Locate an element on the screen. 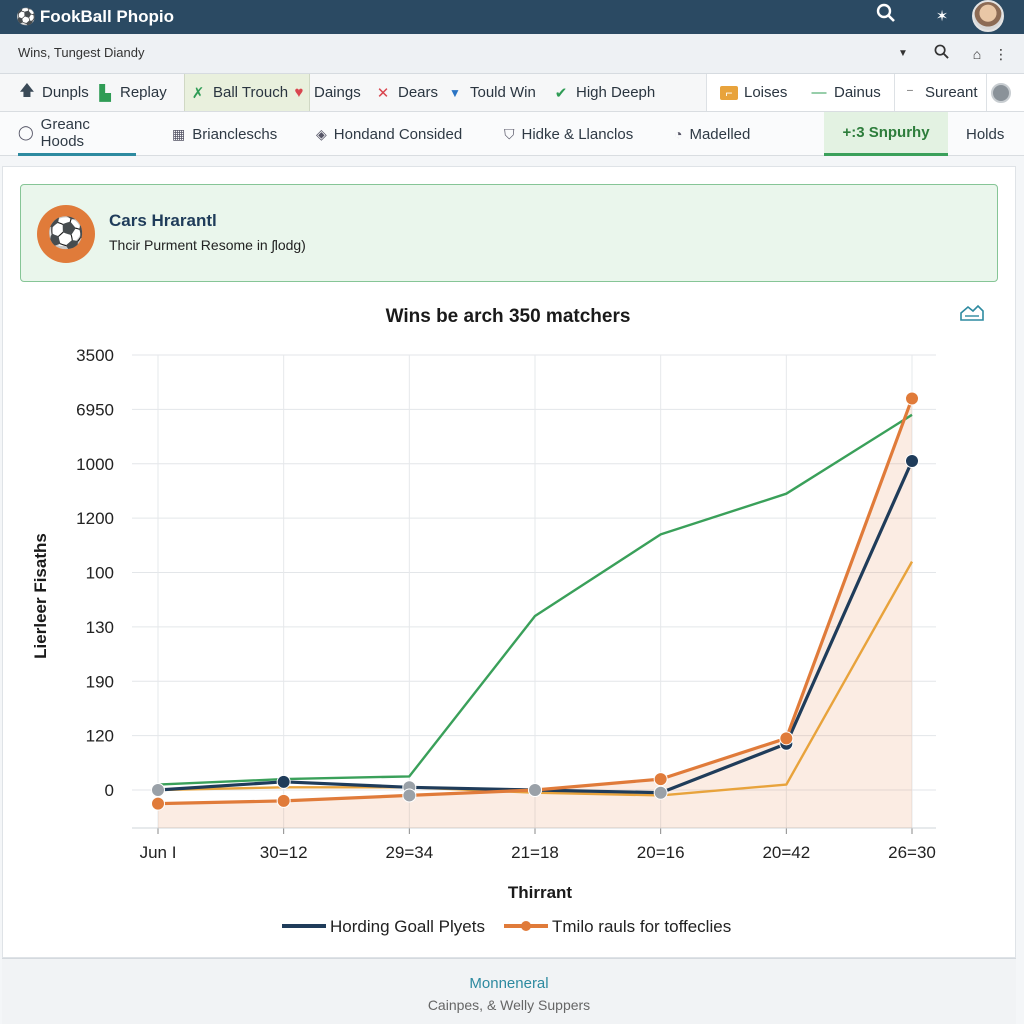  tool-high-deeph: ✔ High Deeph is located at coordinates (603, 92).